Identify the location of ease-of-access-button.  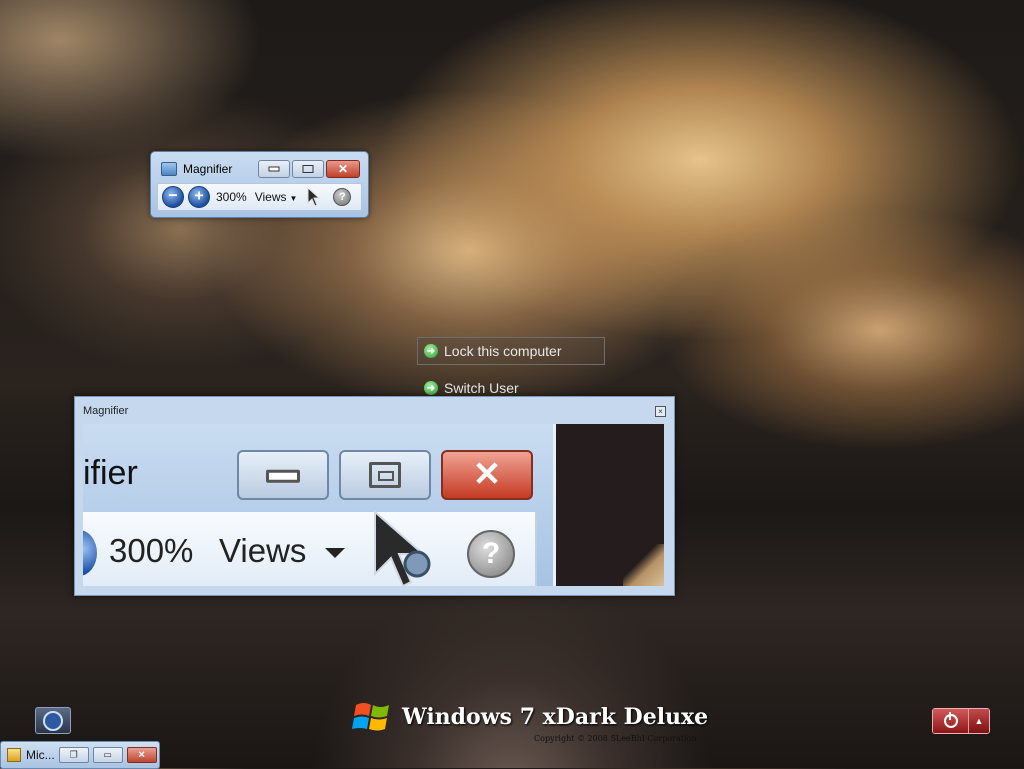
(53, 720).